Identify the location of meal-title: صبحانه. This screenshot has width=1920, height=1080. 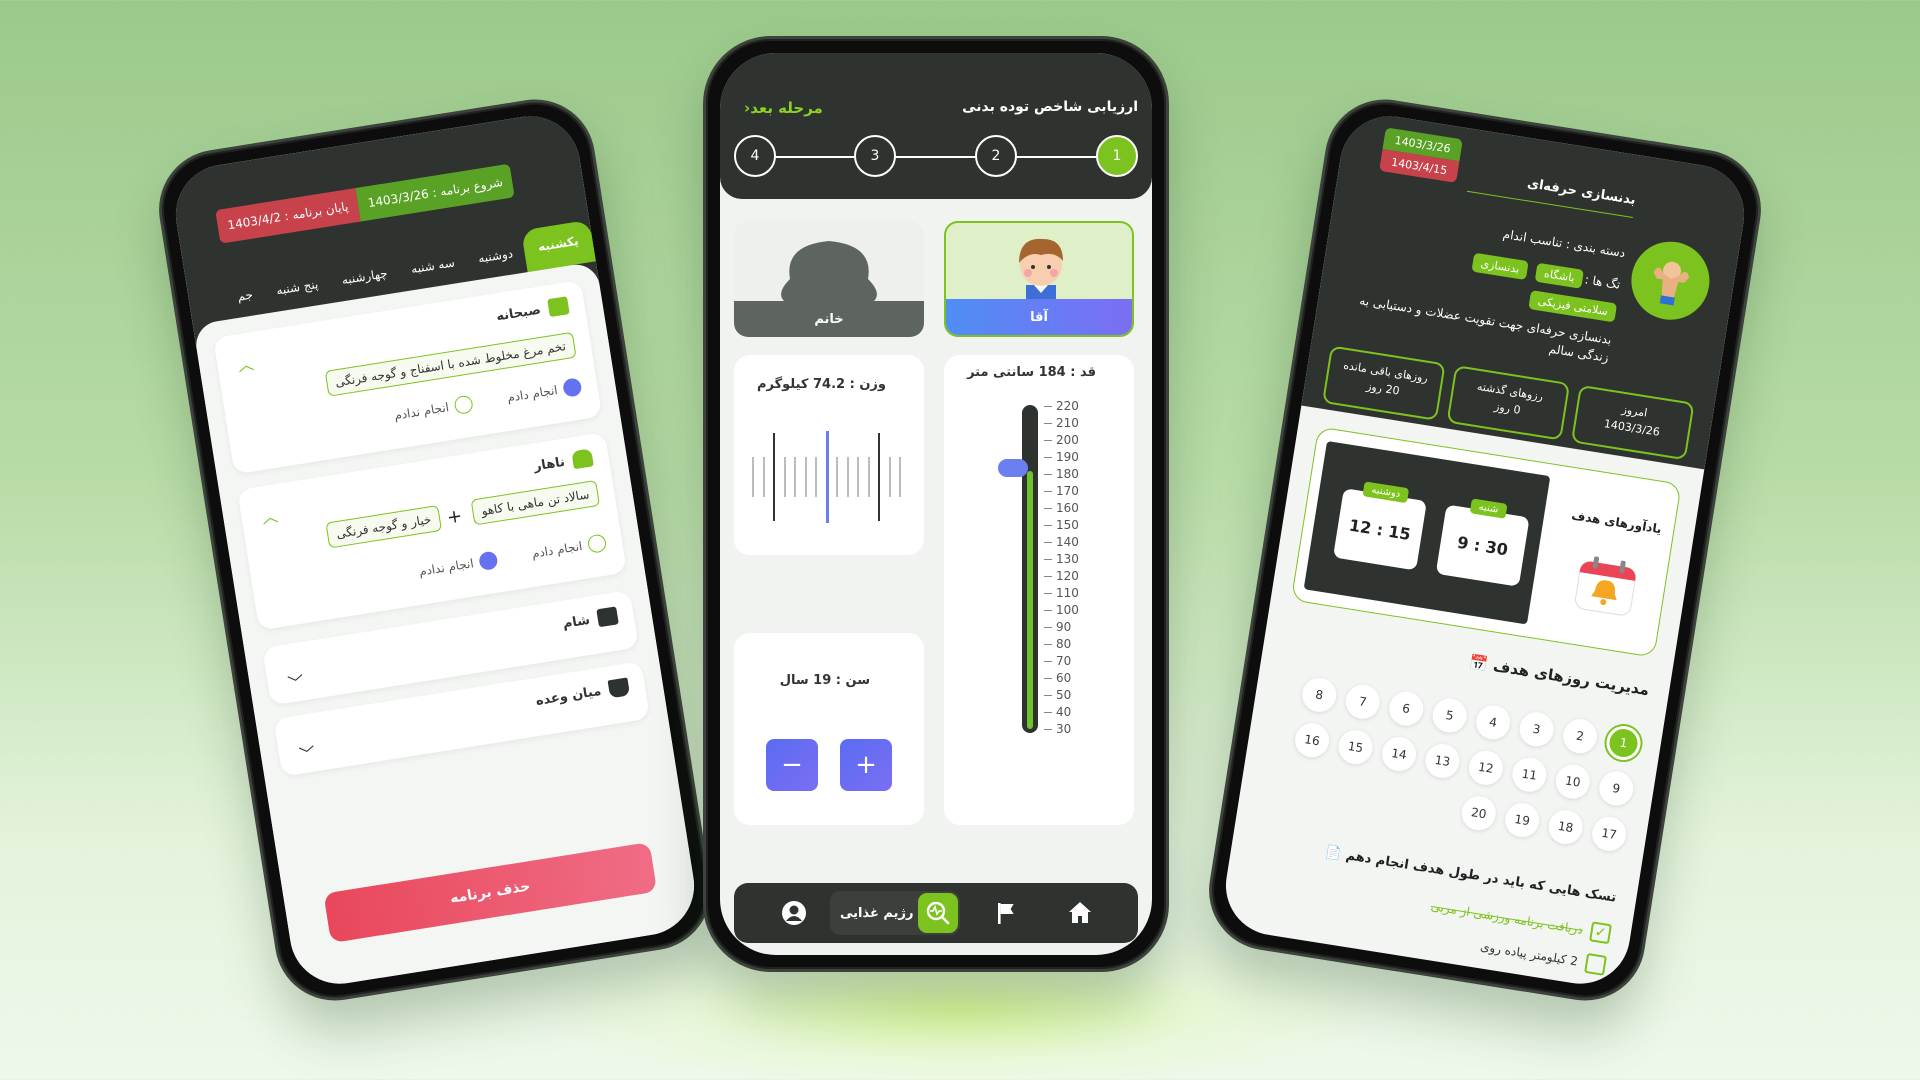
(518, 313).